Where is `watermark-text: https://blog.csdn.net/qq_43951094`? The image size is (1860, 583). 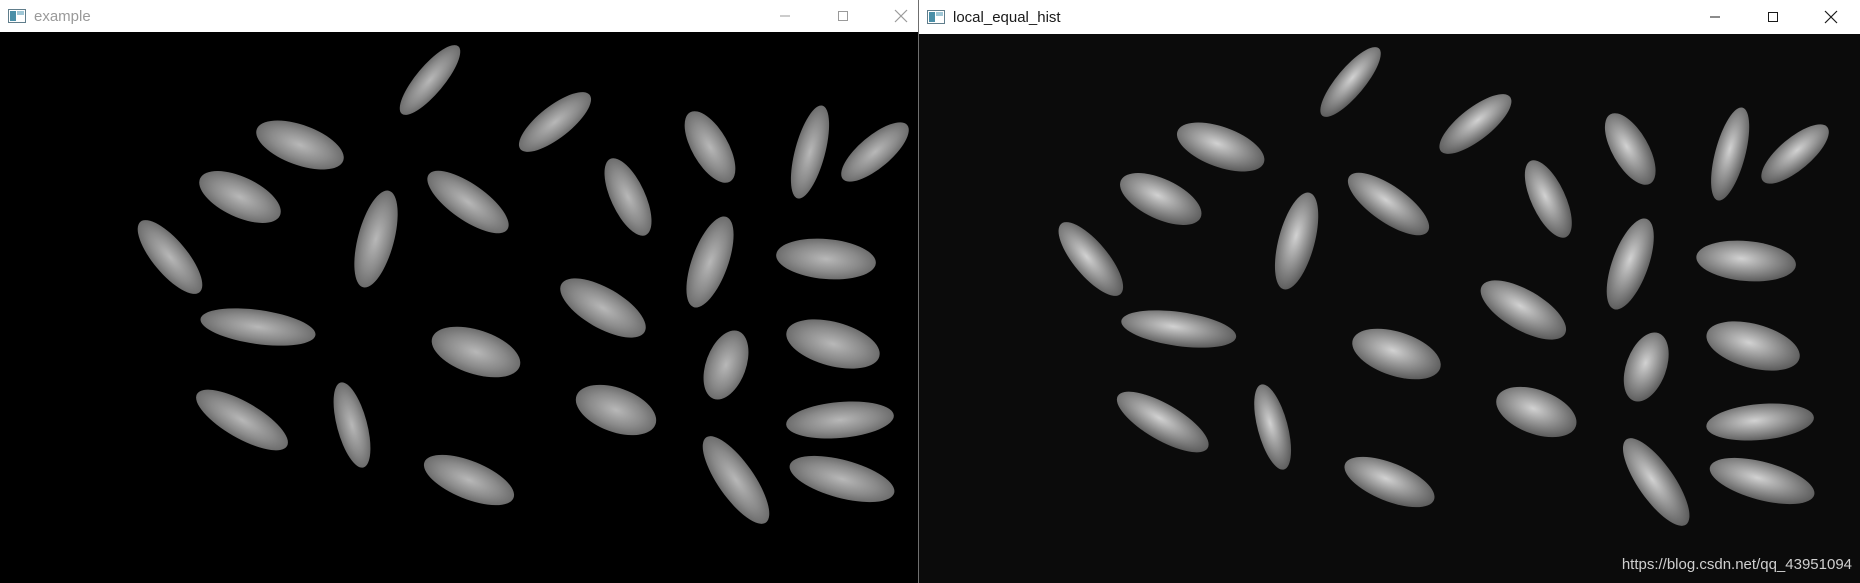 watermark-text: https://blog.csdn.net/qq_43951094 is located at coordinates (1736, 564).